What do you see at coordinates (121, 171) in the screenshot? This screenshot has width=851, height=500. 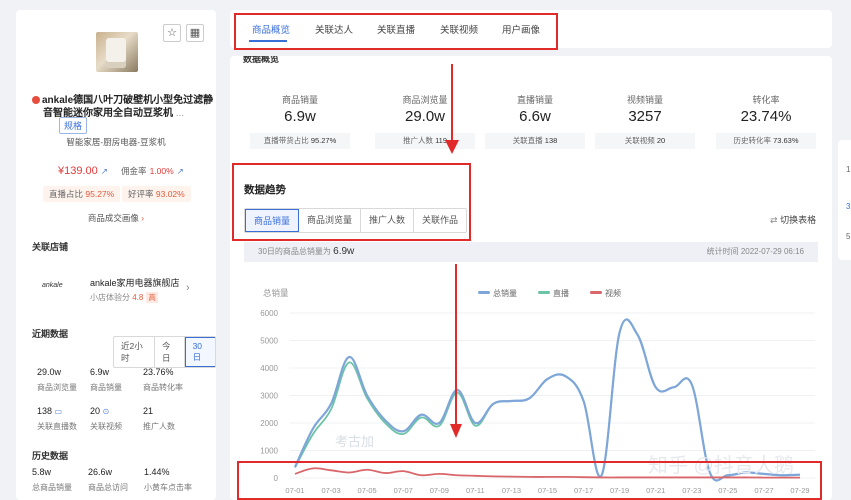 I see `price: ¥139.00 ↗ 佣金率 1.00% ↗` at bounding box center [121, 171].